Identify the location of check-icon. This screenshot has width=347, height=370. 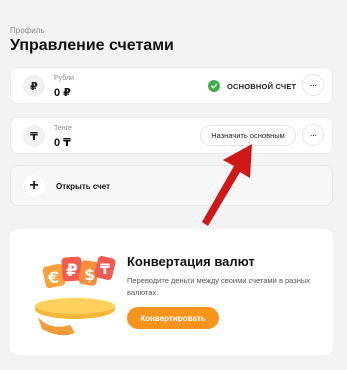
(214, 86).